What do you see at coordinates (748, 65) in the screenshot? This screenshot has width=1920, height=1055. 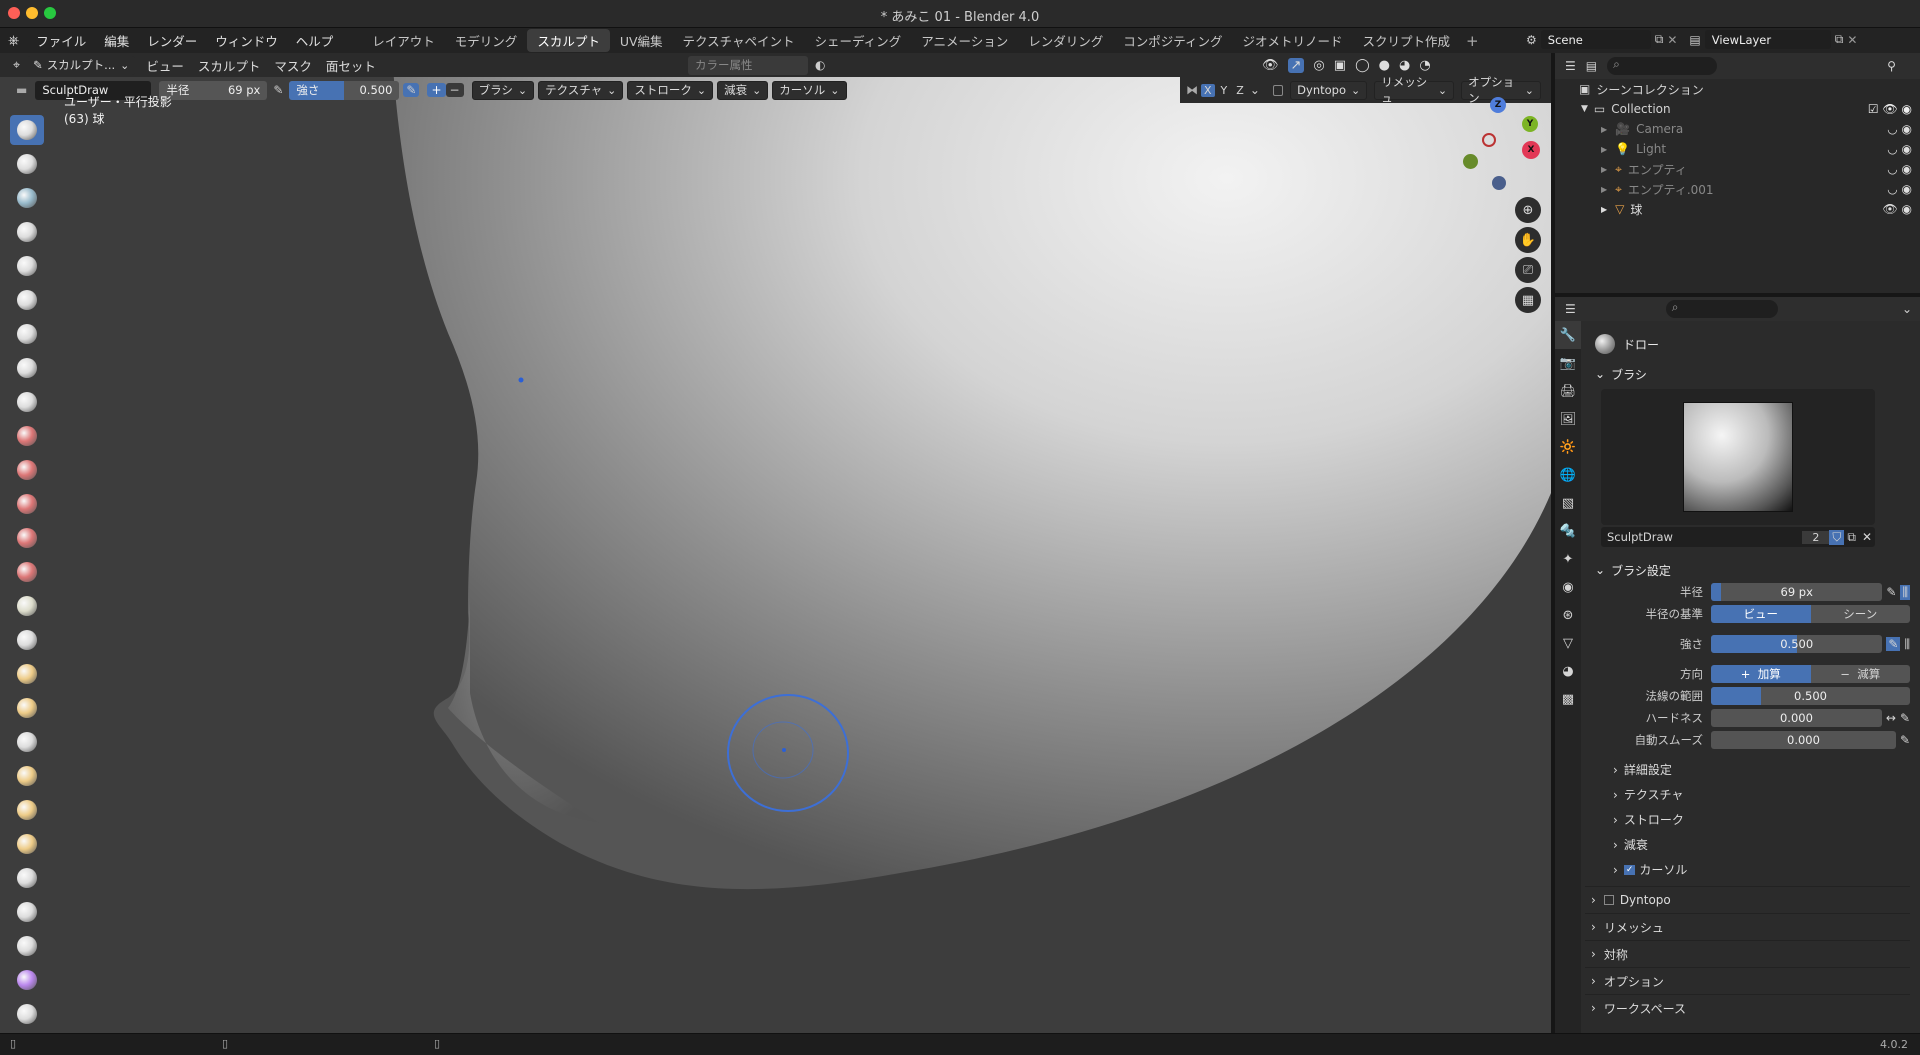 I see `color-attribute-field: カラー属性` at bounding box center [748, 65].